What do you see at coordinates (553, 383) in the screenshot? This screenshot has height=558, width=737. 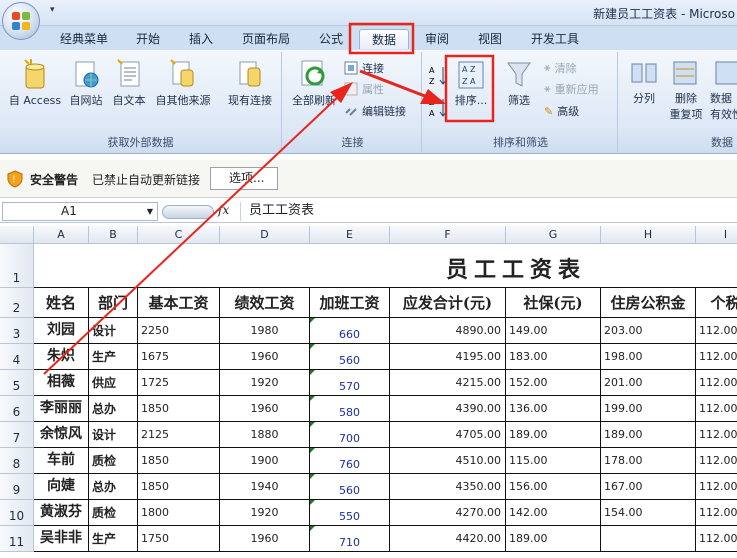 I see `table-cell: 152.00` at bounding box center [553, 383].